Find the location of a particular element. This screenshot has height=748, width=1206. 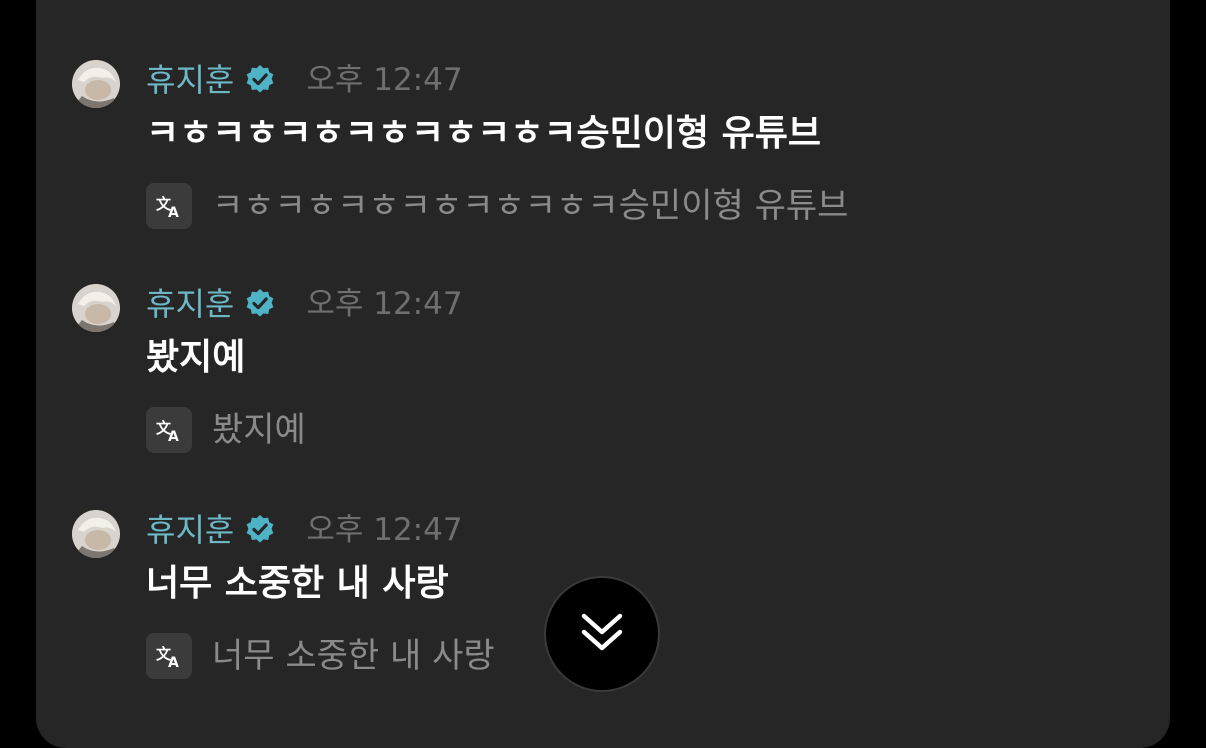

translation-row: 文 A ㅋㅎㅋㅎㅋㅎㅋㅎㅋㅎㅋㅎㅋ승민이형 유튜브 is located at coordinates (497, 206).